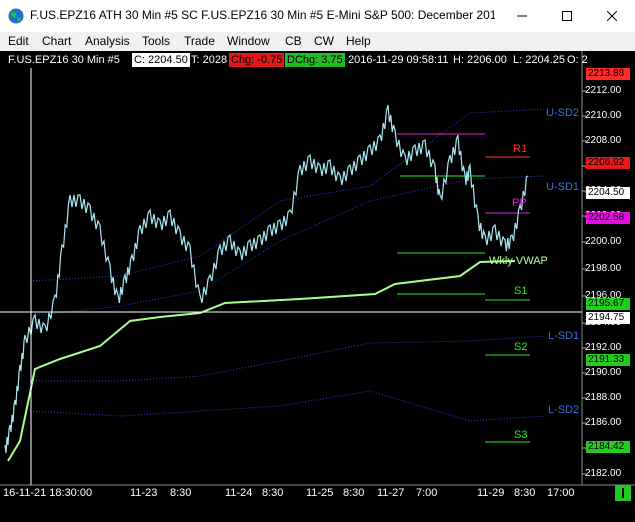 The width and height of the screenshot is (635, 522). Describe the element at coordinates (320, 493) in the screenshot. I see `time-axis-label: 11-25` at that location.